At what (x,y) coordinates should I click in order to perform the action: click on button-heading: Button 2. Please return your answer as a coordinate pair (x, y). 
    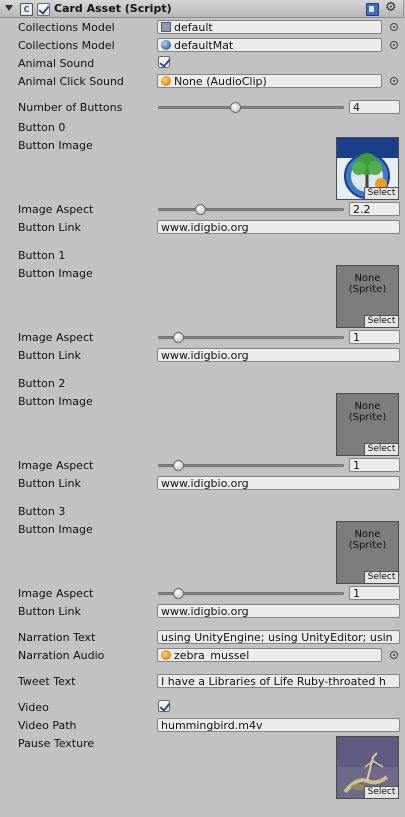
    Looking at the image, I should click on (42, 383).